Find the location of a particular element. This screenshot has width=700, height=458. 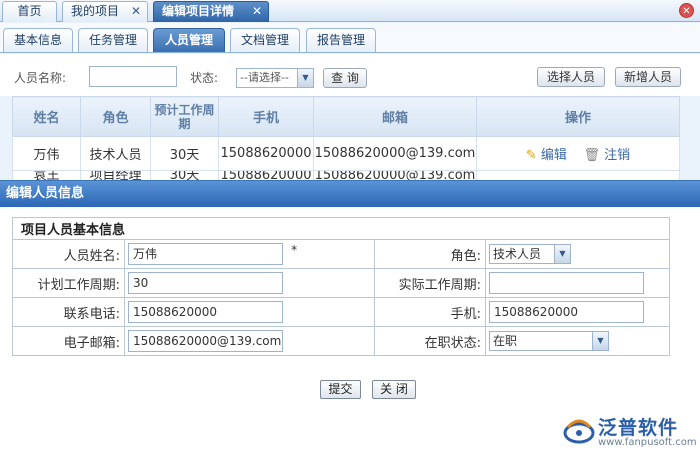

actual-period-label: 实际工作周期: is located at coordinates (430, 283).